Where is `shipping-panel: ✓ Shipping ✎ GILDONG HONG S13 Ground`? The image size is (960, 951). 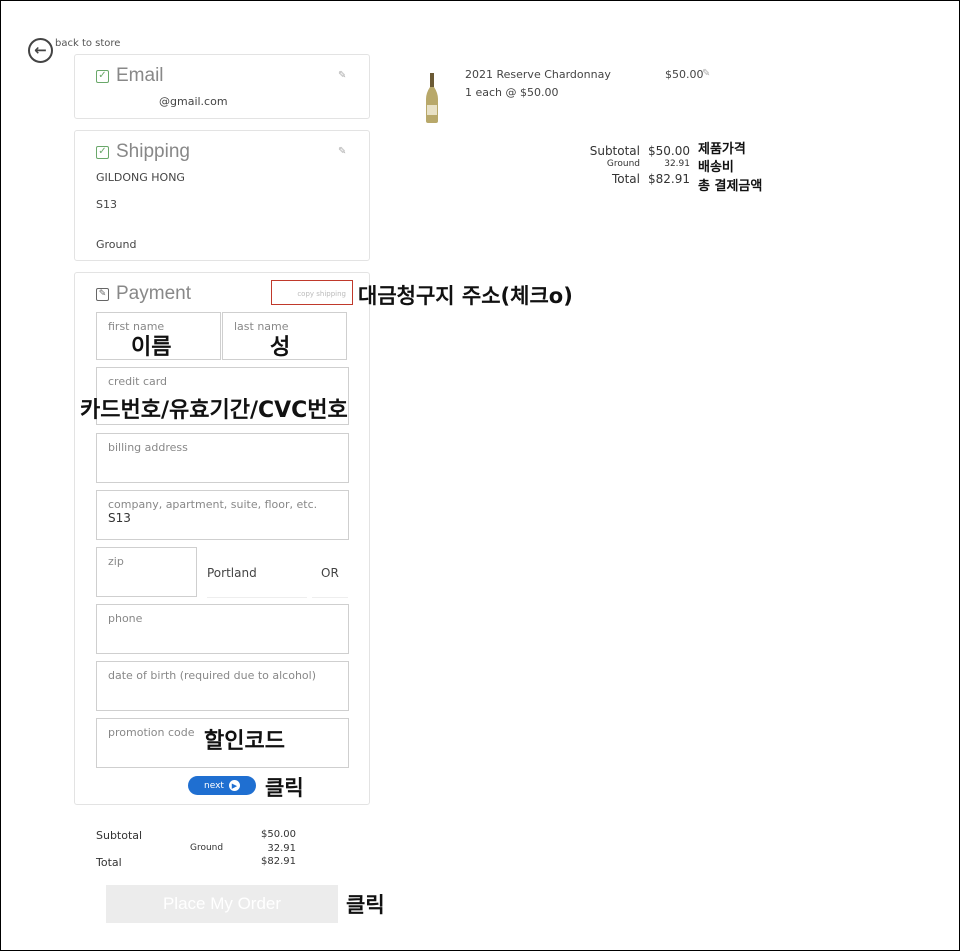 shipping-panel: ✓ Shipping ✎ GILDONG HONG S13 Ground is located at coordinates (222, 195).